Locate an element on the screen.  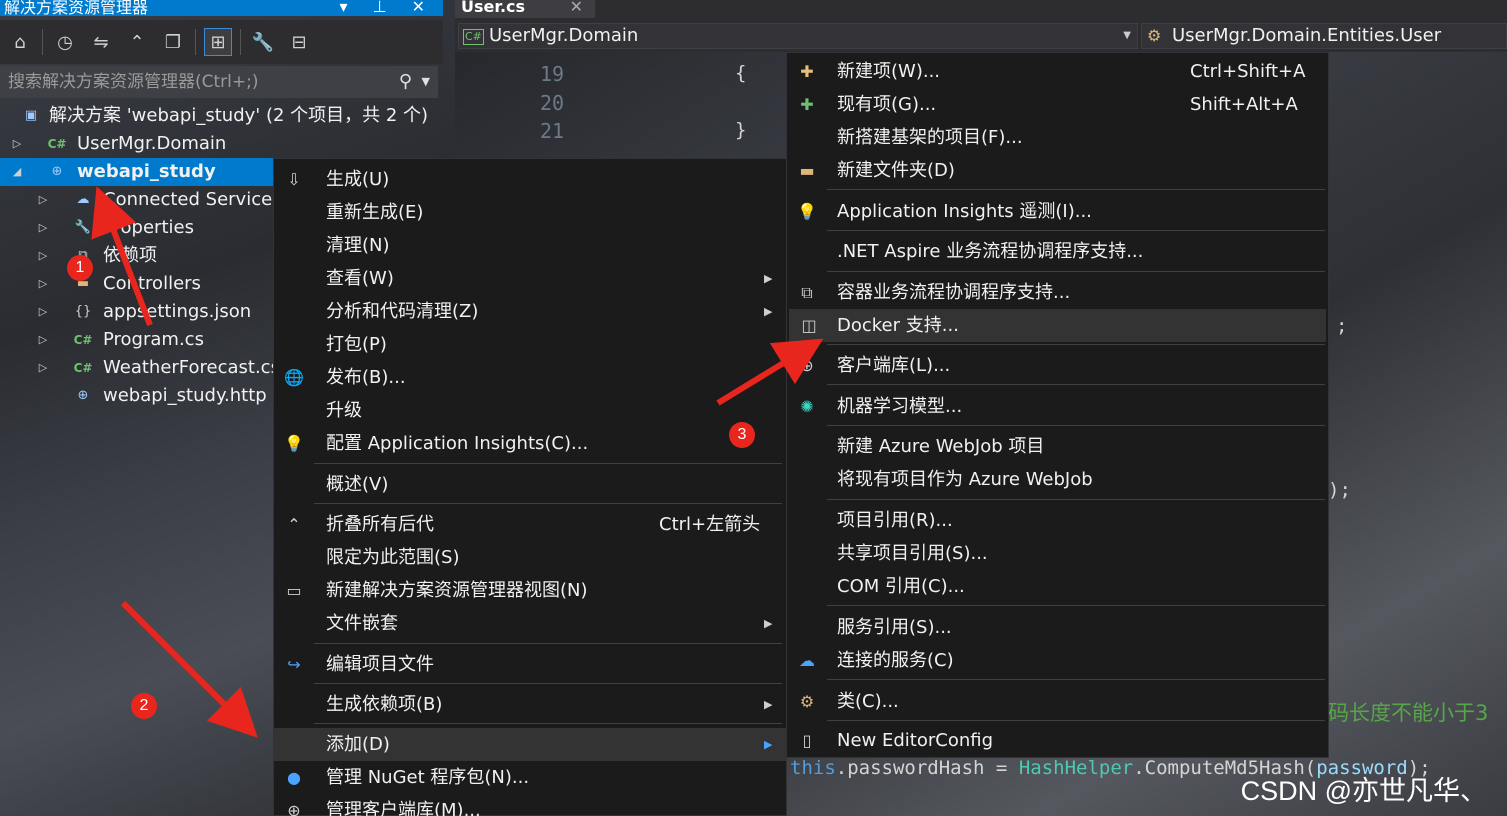
nuget-icon: ● is located at coordinates (294, 777).